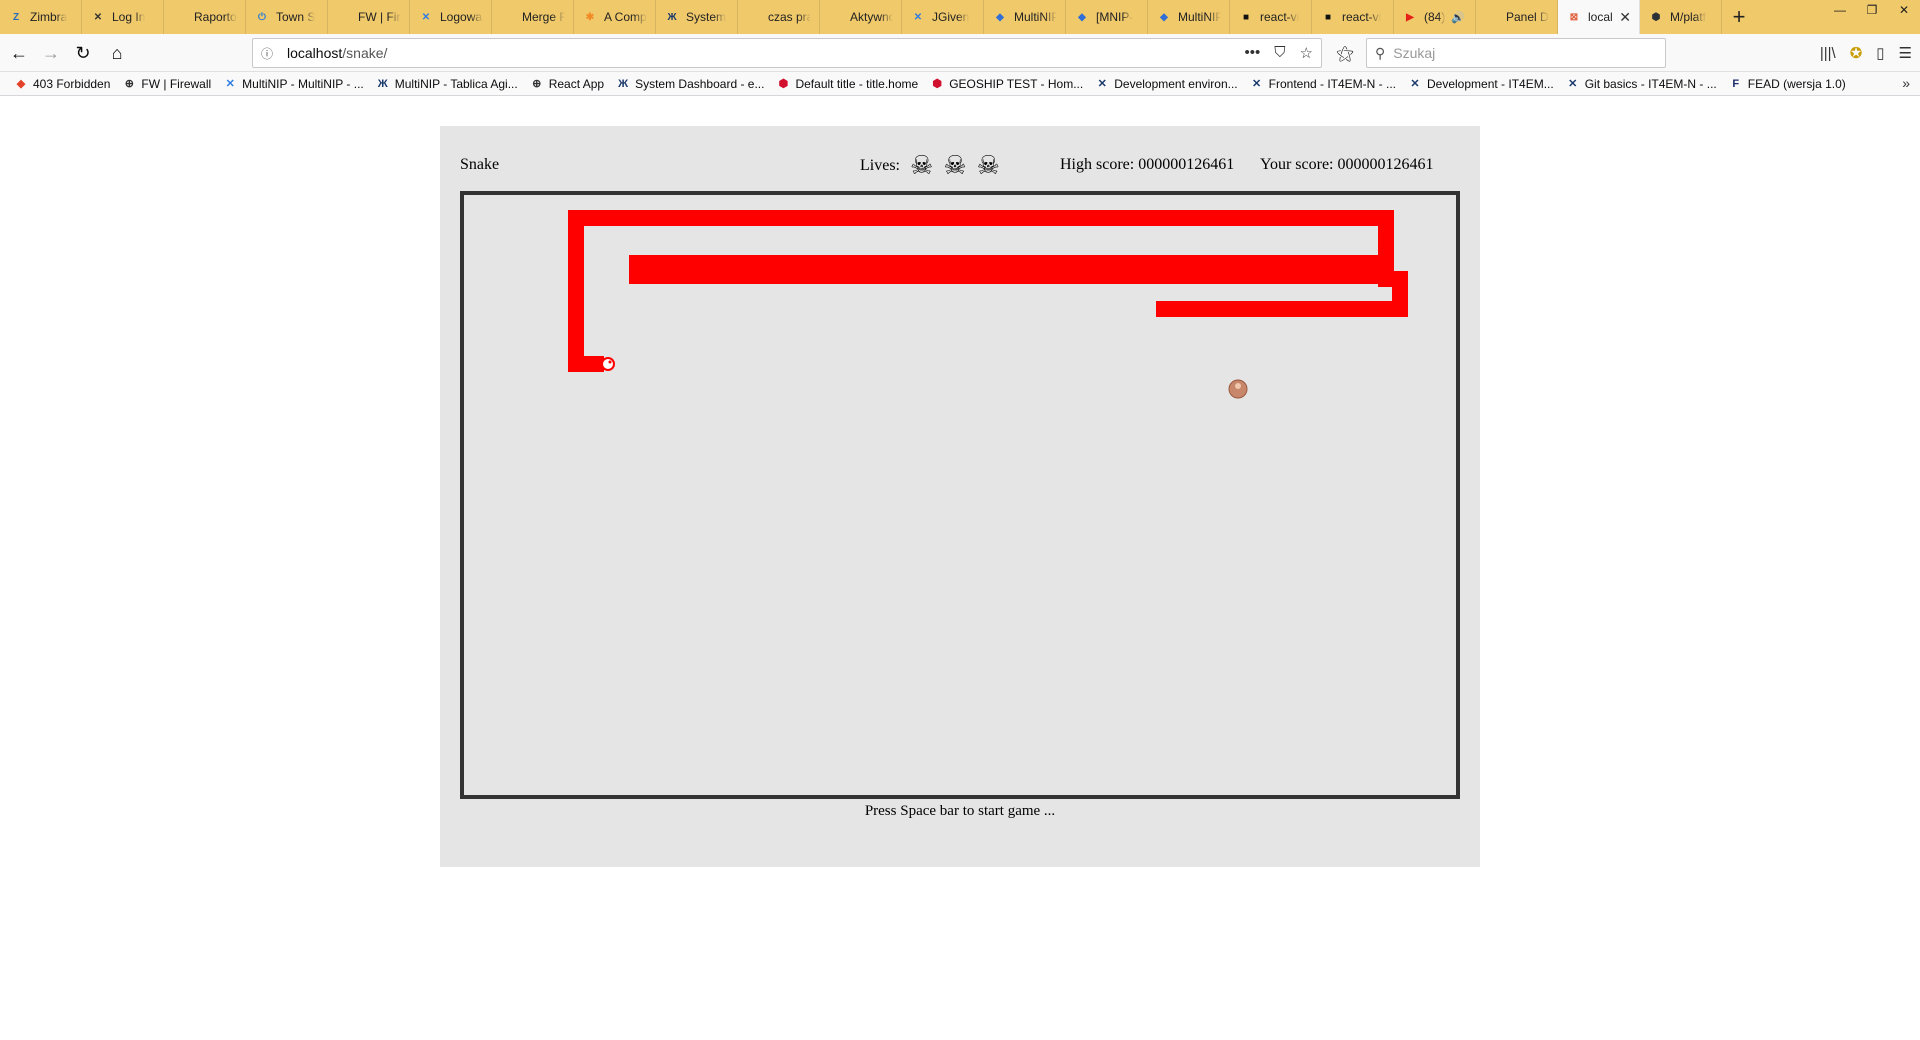 This screenshot has width=1920, height=1040. Describe the element at coordinates (1739, 17) in the screenshot. I see `new-tab-button: +` at that location.